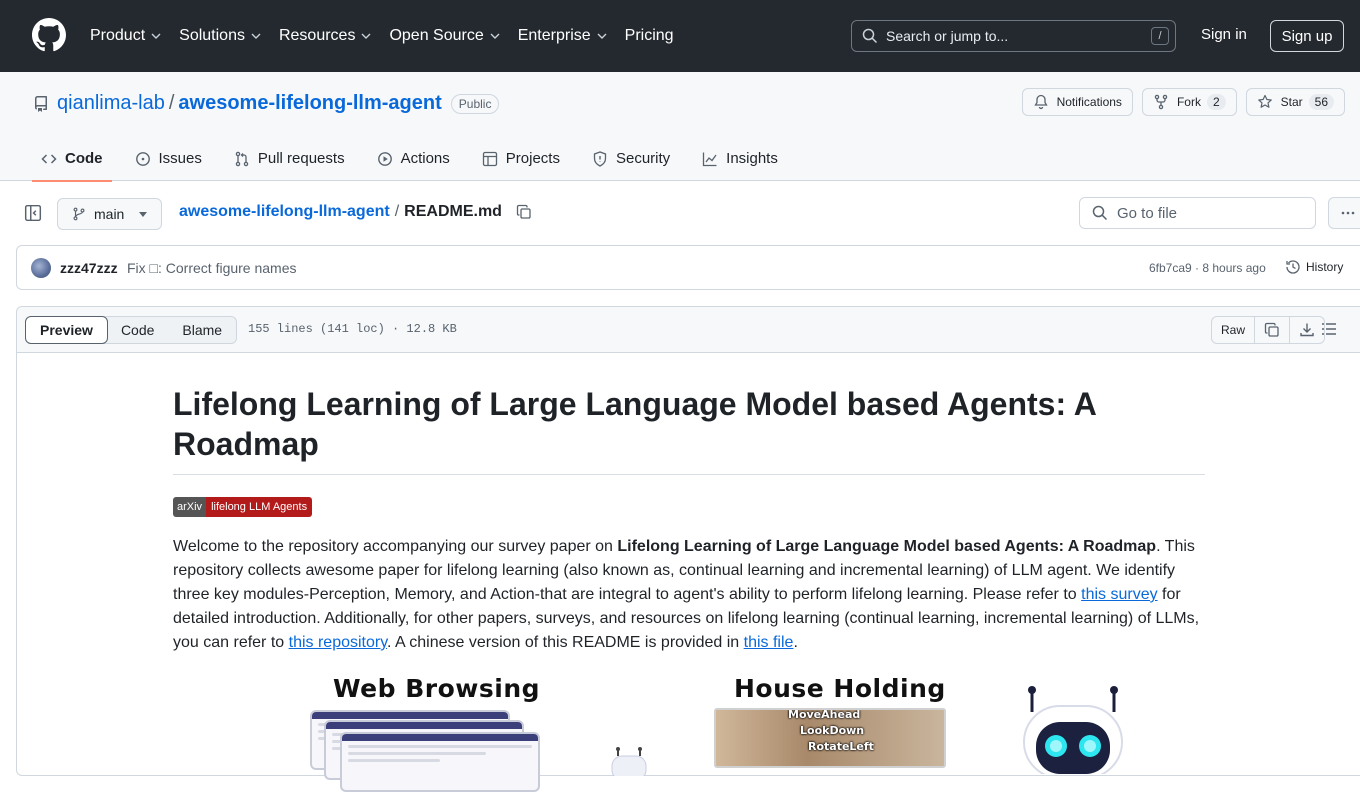 This screenshot has width=1360, height=792. Describe the element at coordinates (554, 35) in the screenshot. I see `nav-label: Enterprise` at that location.